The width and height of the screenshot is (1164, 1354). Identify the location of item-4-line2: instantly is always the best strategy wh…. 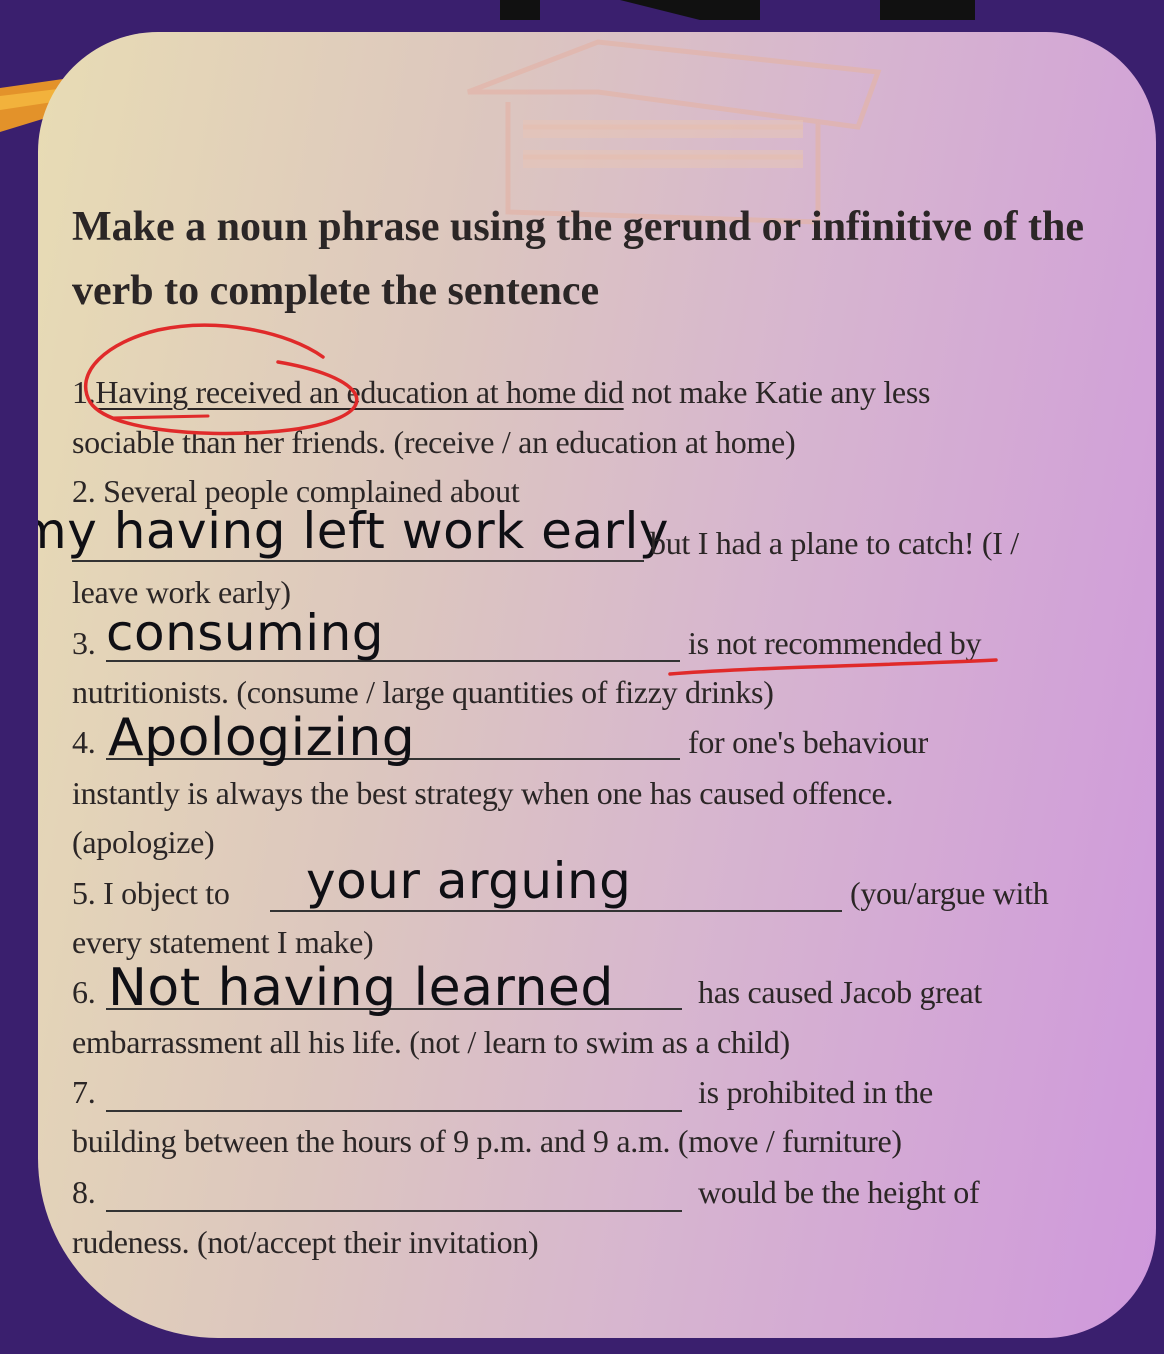
(483, 793).